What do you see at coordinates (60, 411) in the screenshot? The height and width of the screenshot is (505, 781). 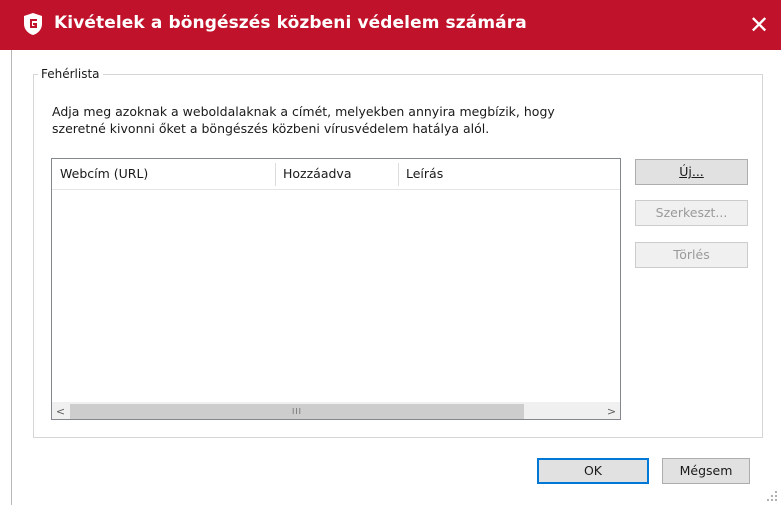 I see `scroll-left-button: <` at bounding box center [60, 411].